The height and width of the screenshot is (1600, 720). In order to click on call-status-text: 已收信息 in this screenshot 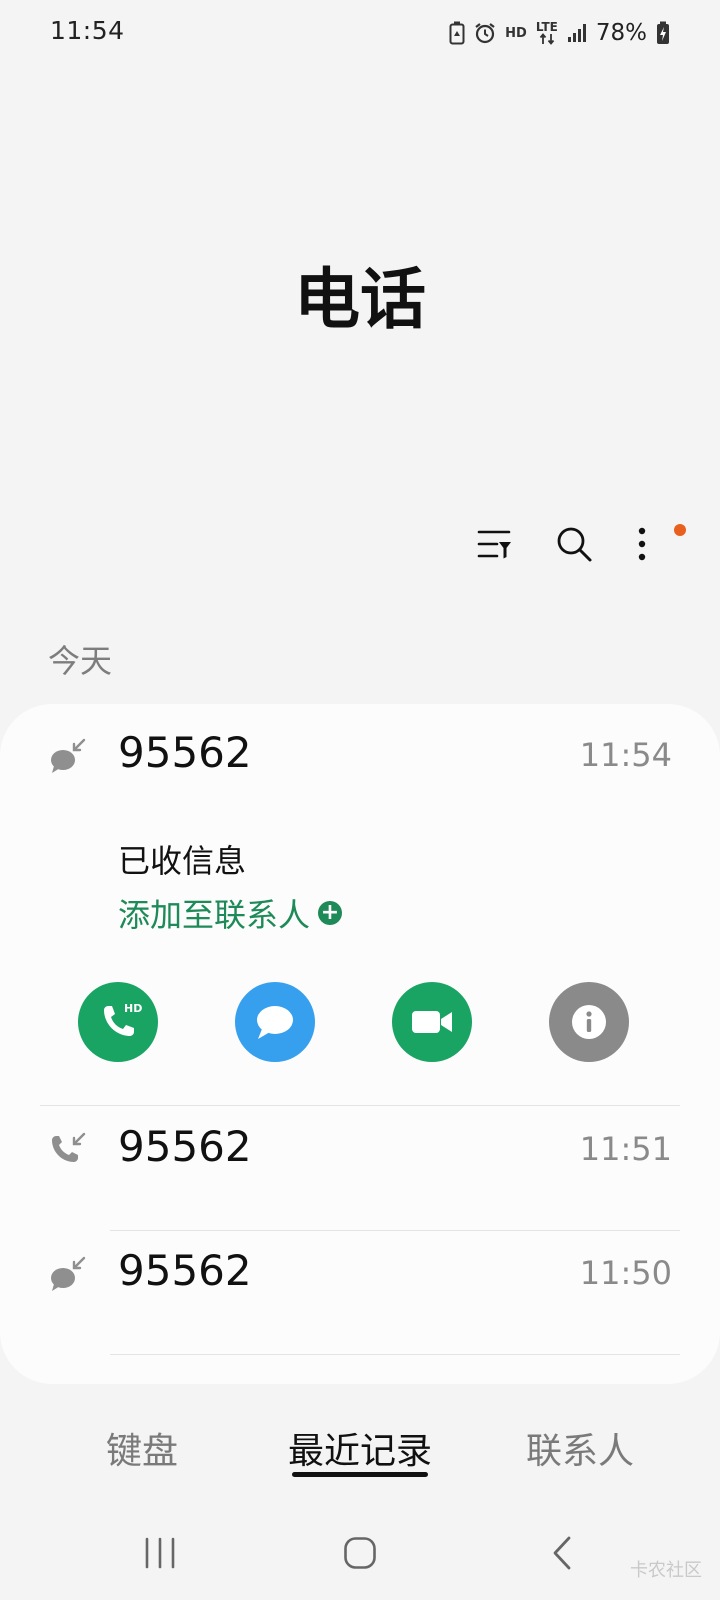, I will do `click(182, 861)`.